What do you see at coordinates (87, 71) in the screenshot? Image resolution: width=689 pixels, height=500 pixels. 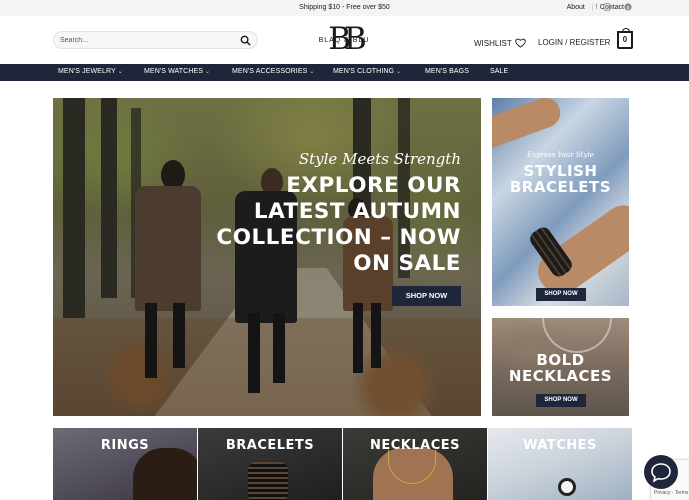 I see `nav-label: MEN'S JEWELRY` at bounding box center [87, 71].